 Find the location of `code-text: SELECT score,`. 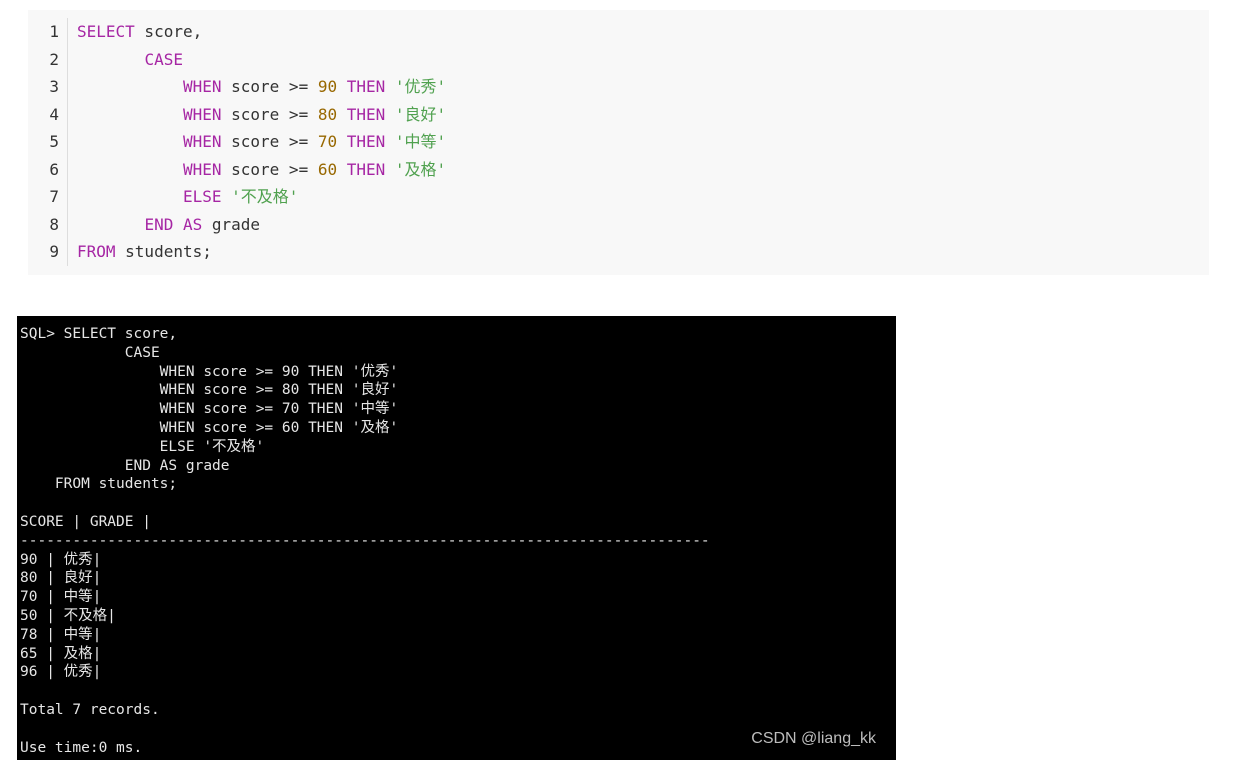

code-text: SELECT score, is located at coordinates (135, 32).